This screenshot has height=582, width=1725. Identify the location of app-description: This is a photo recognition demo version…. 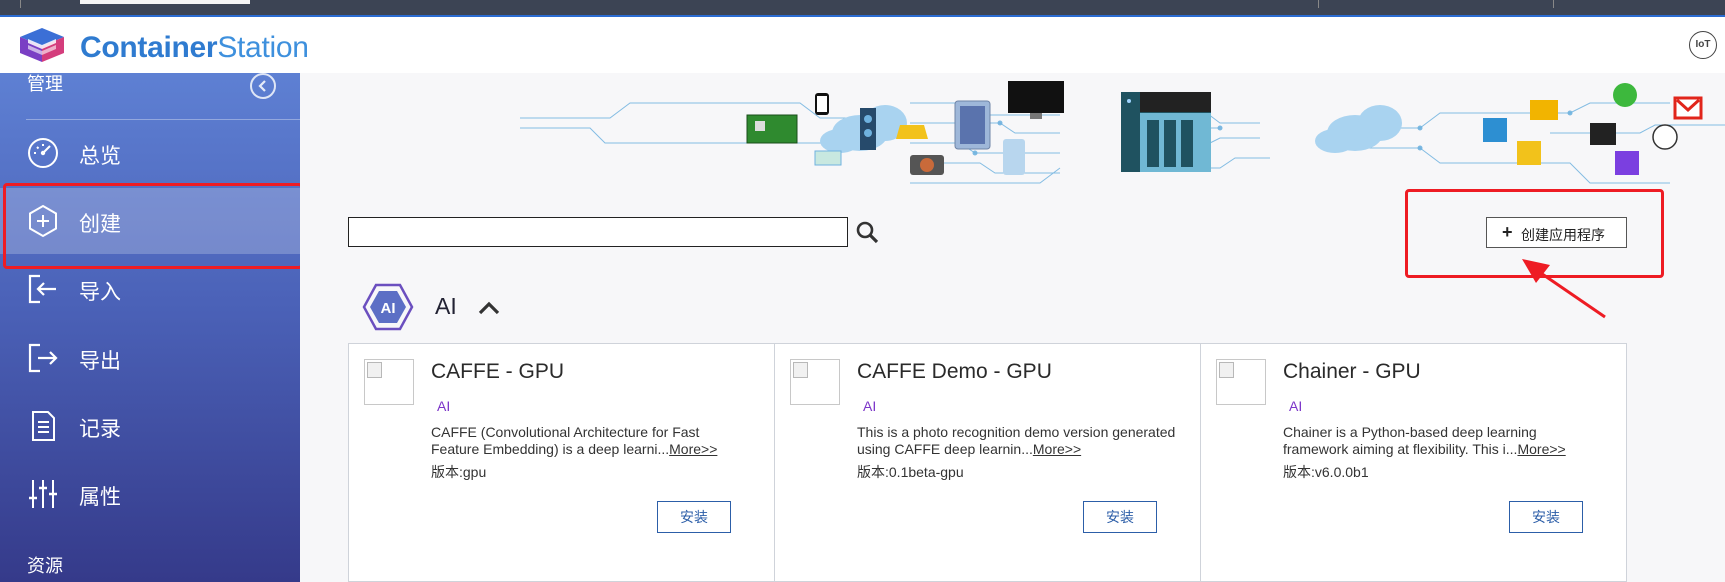
(1016, 440).